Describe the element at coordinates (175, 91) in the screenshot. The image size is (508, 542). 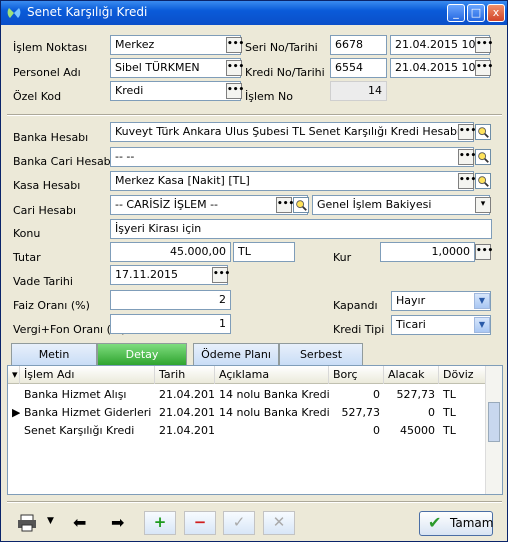
I see `ozel-kod-field: Kredi` at that location.